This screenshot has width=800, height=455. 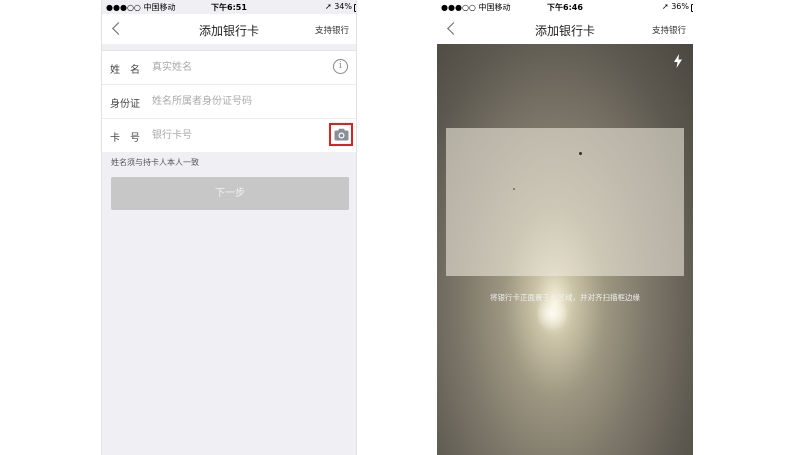 I want to click on camera-icon, so click(x=341, y=134).